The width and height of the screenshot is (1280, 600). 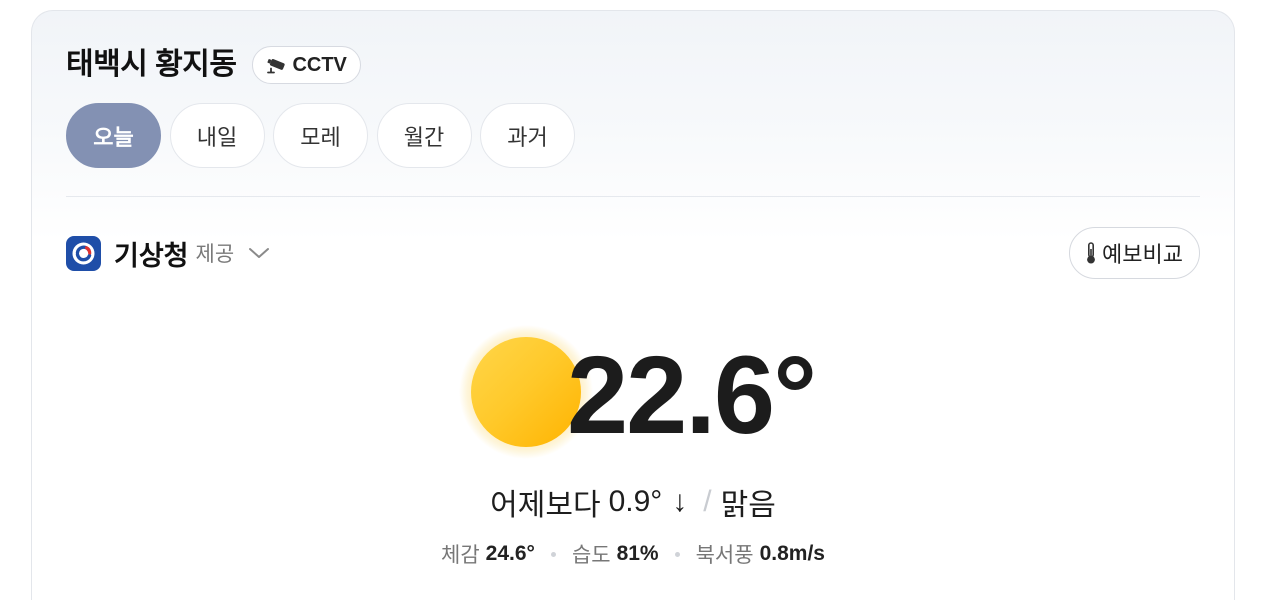 I want to click on tab-label: 월간, so click(x=424, y=137).